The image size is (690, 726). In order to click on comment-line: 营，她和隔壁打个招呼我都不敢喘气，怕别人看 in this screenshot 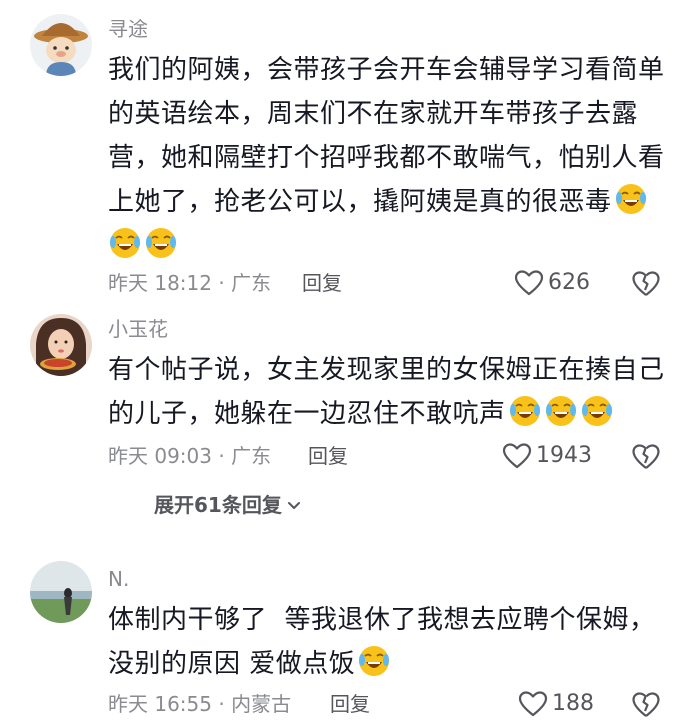, I will do `click(386, 158)`.